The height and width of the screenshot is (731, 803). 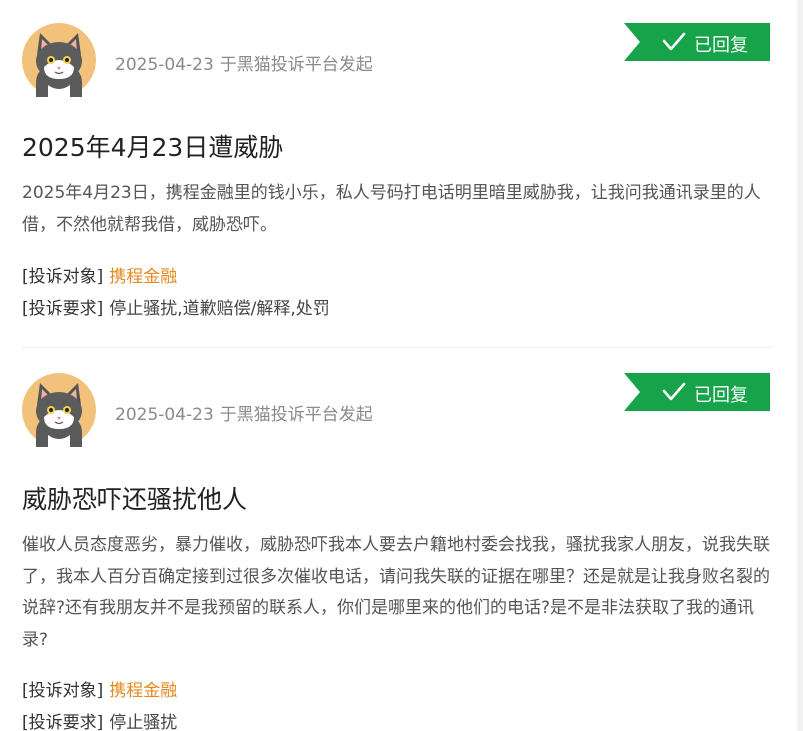 I want to click on complaint-demand-row: [投诉要求] 停止骚扰,道歉赔偿/解释,处罚, so click(x=176, y=306).